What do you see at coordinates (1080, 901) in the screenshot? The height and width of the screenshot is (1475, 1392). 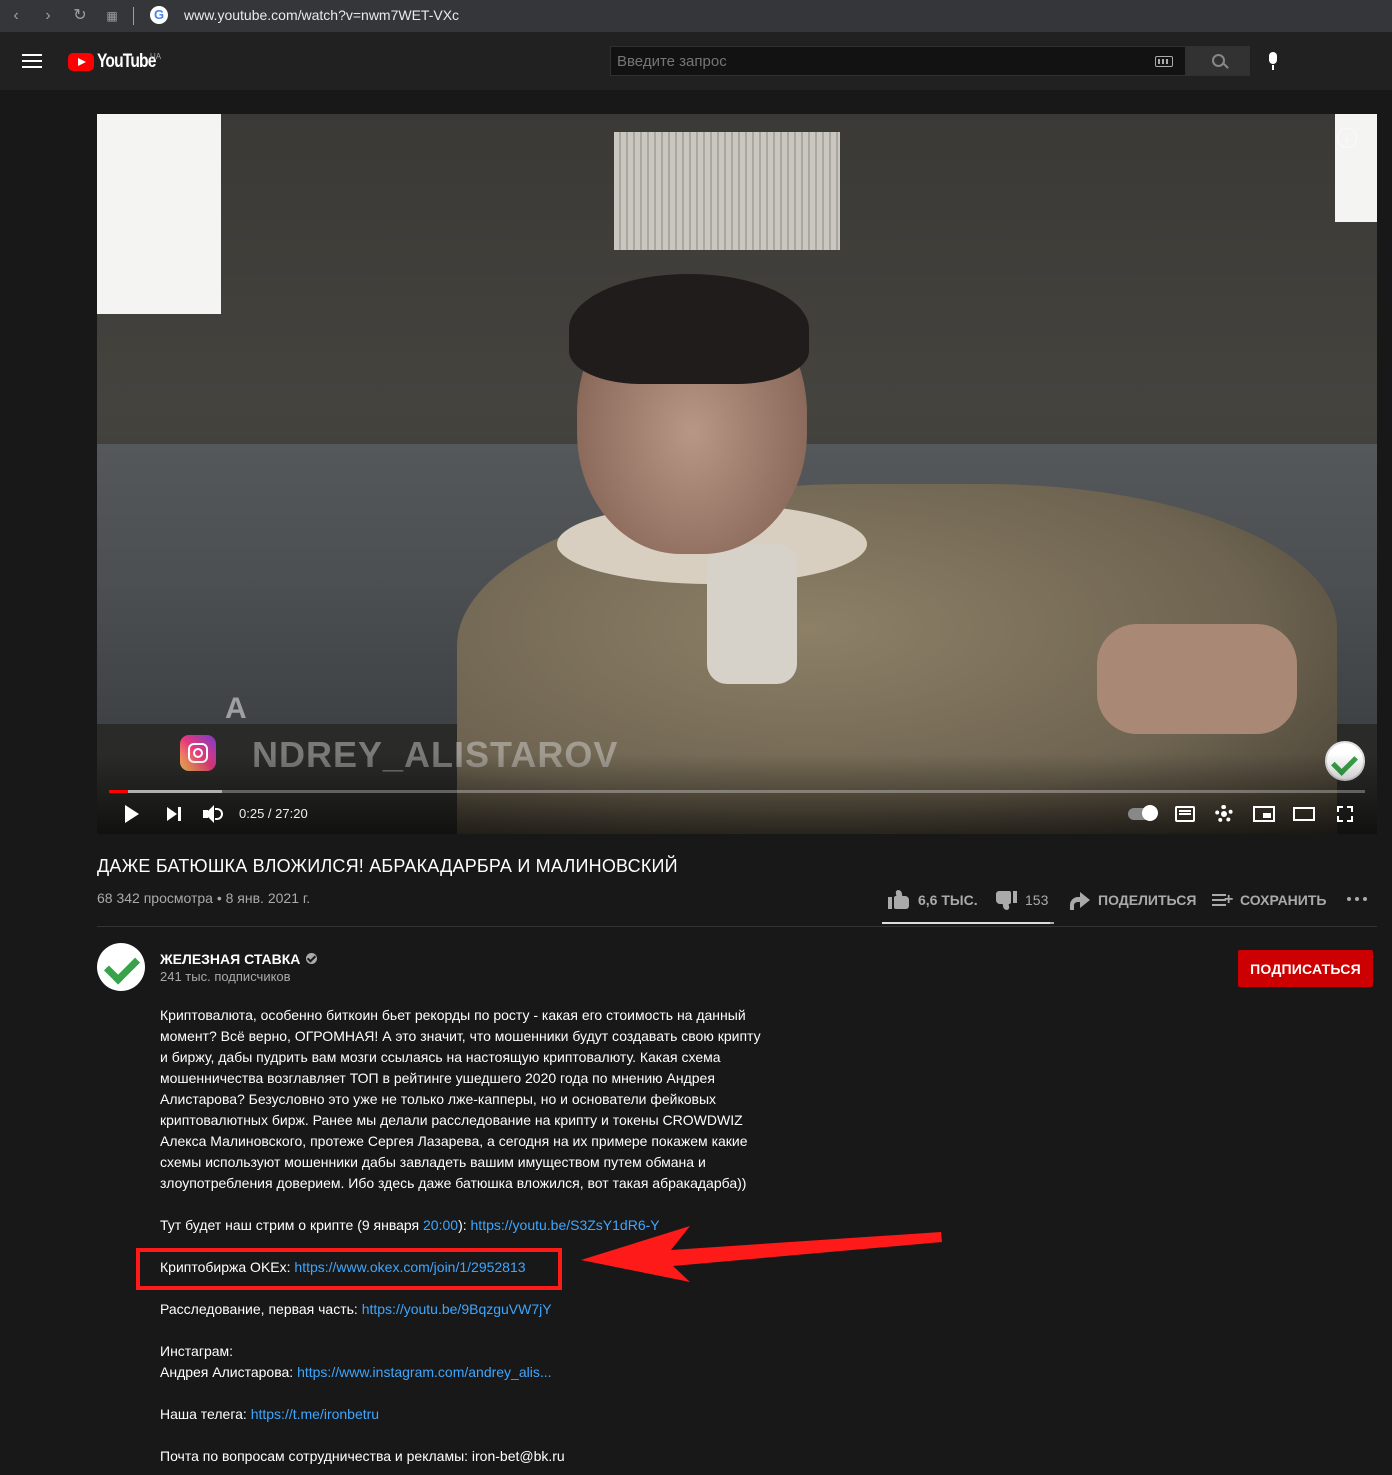 I see `share-icon` at bounding box center [1080, 901].